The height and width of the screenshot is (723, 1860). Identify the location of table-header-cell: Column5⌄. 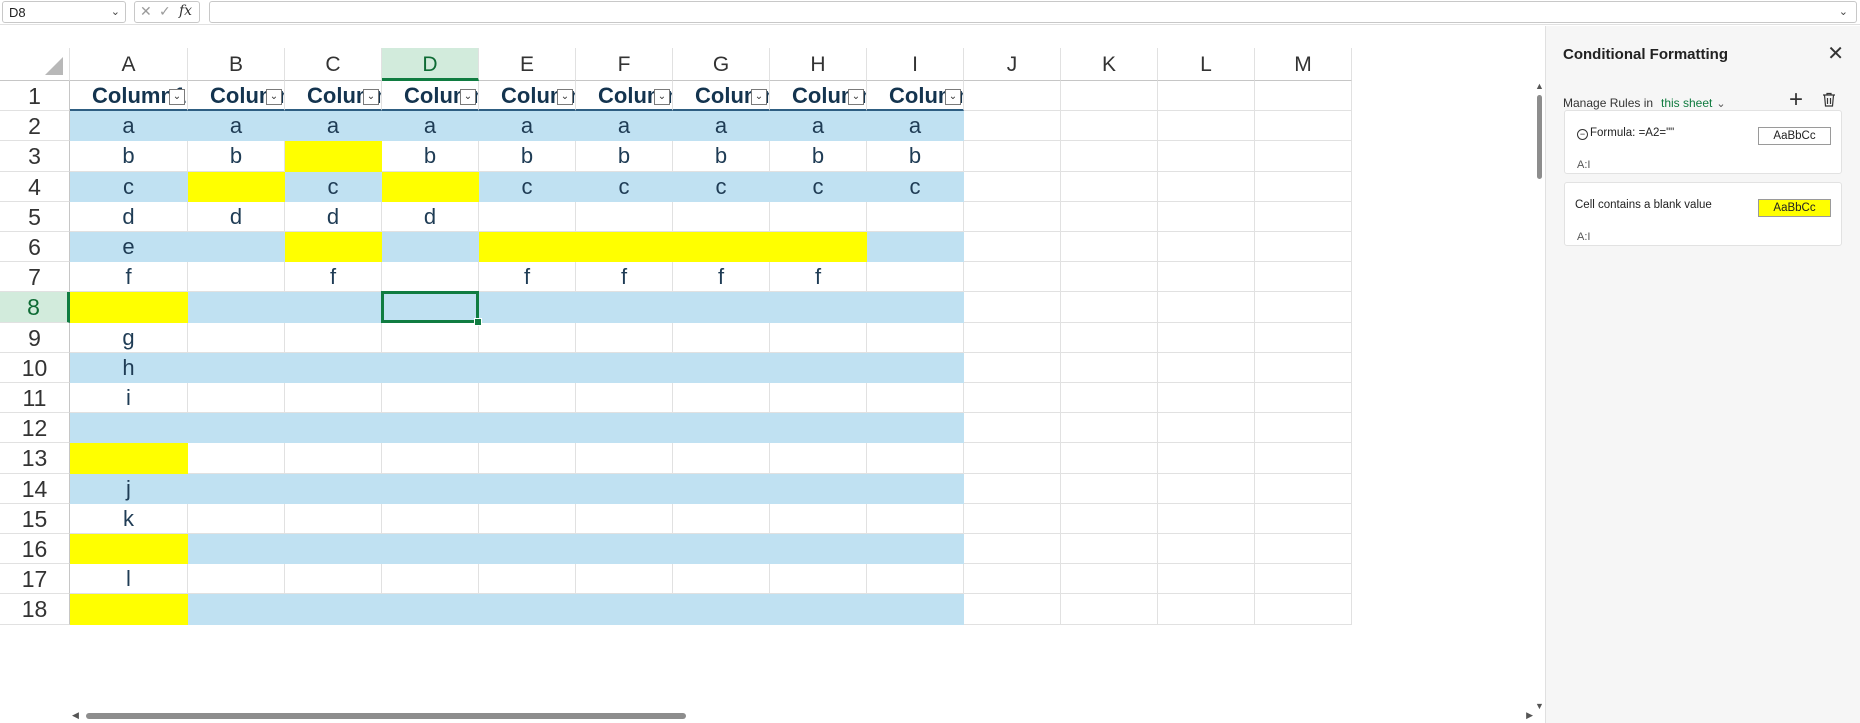
(527, 96).